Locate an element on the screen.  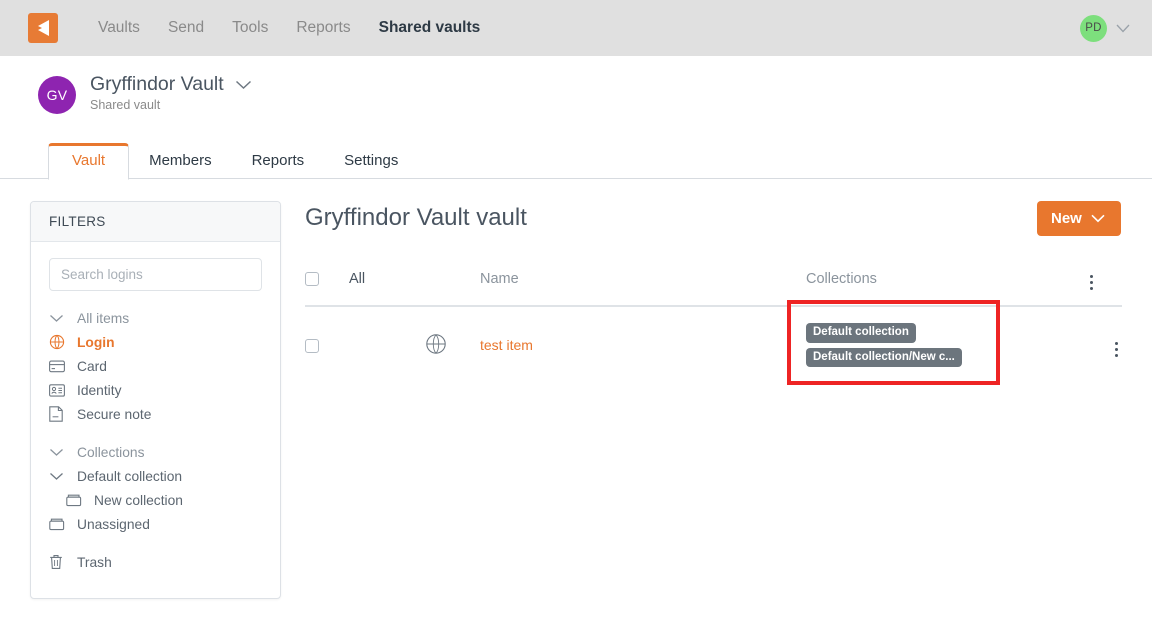
header-name: Name is located at coordinates (643, 286).